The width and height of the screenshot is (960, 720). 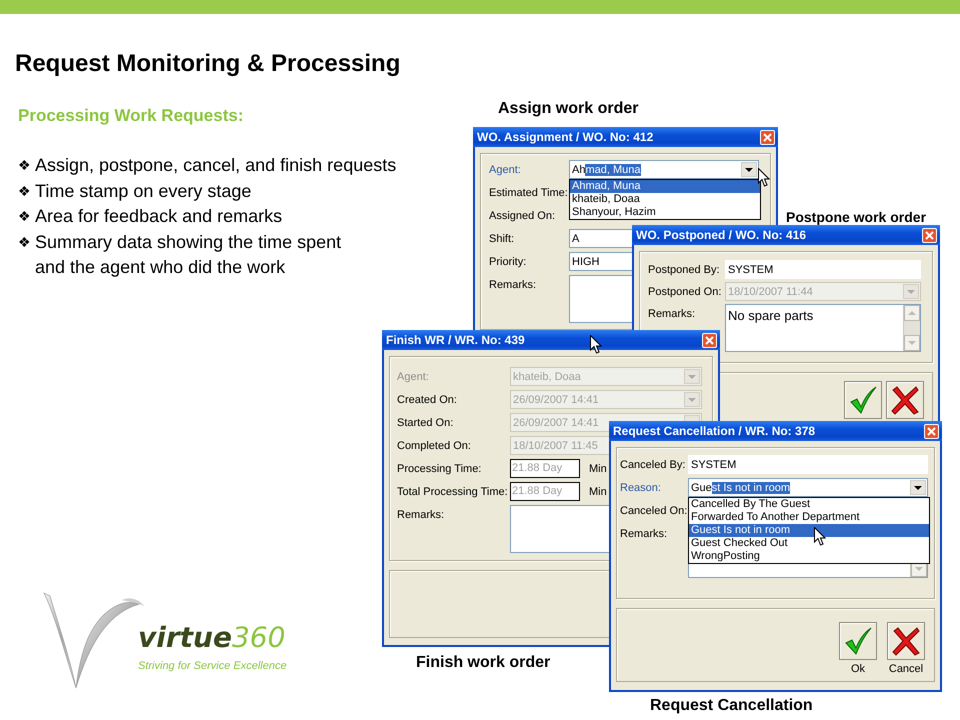 I want to click on button-caption: Cancel, so click(x=906, y=669).